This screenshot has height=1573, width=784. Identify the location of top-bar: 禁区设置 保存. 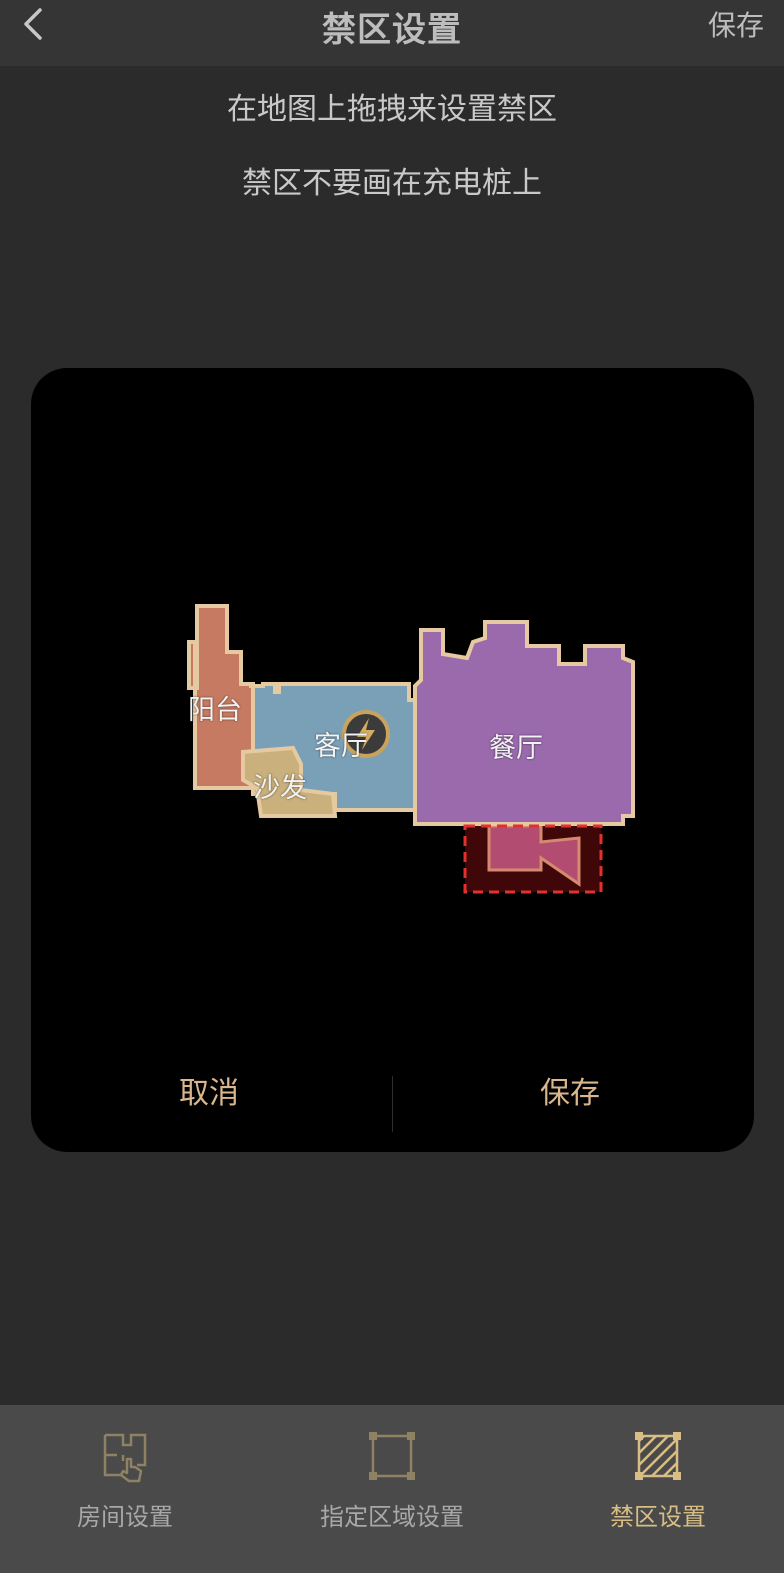
(392, 33).